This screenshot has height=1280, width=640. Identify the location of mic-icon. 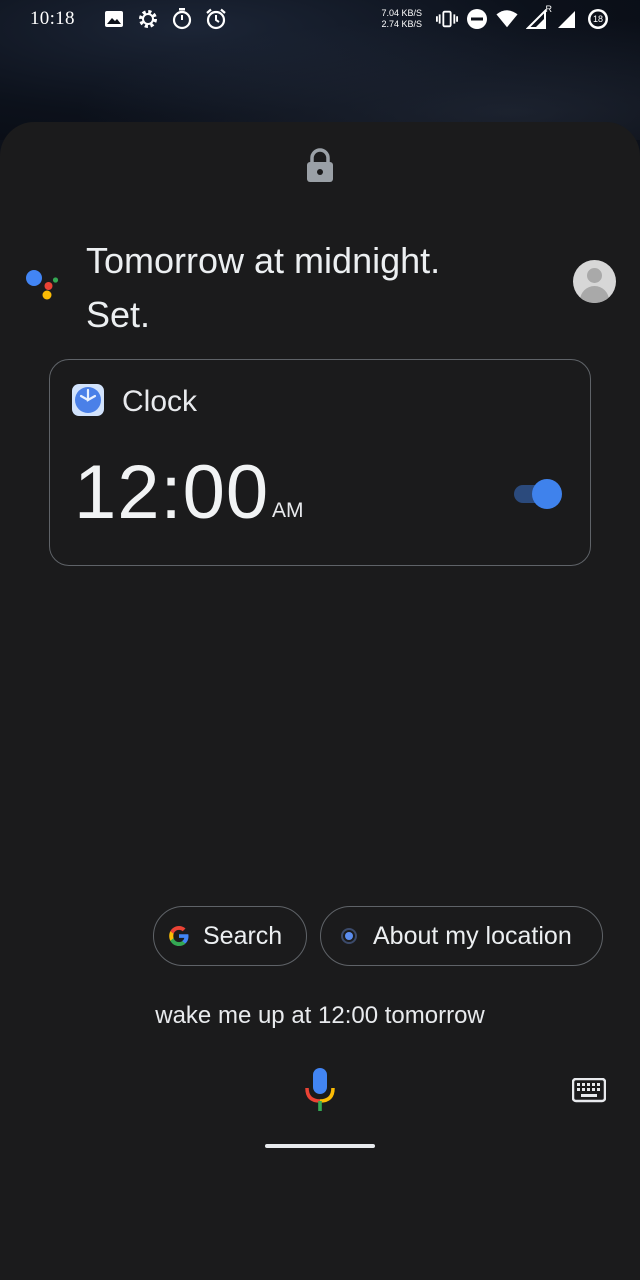
(320, 1090).